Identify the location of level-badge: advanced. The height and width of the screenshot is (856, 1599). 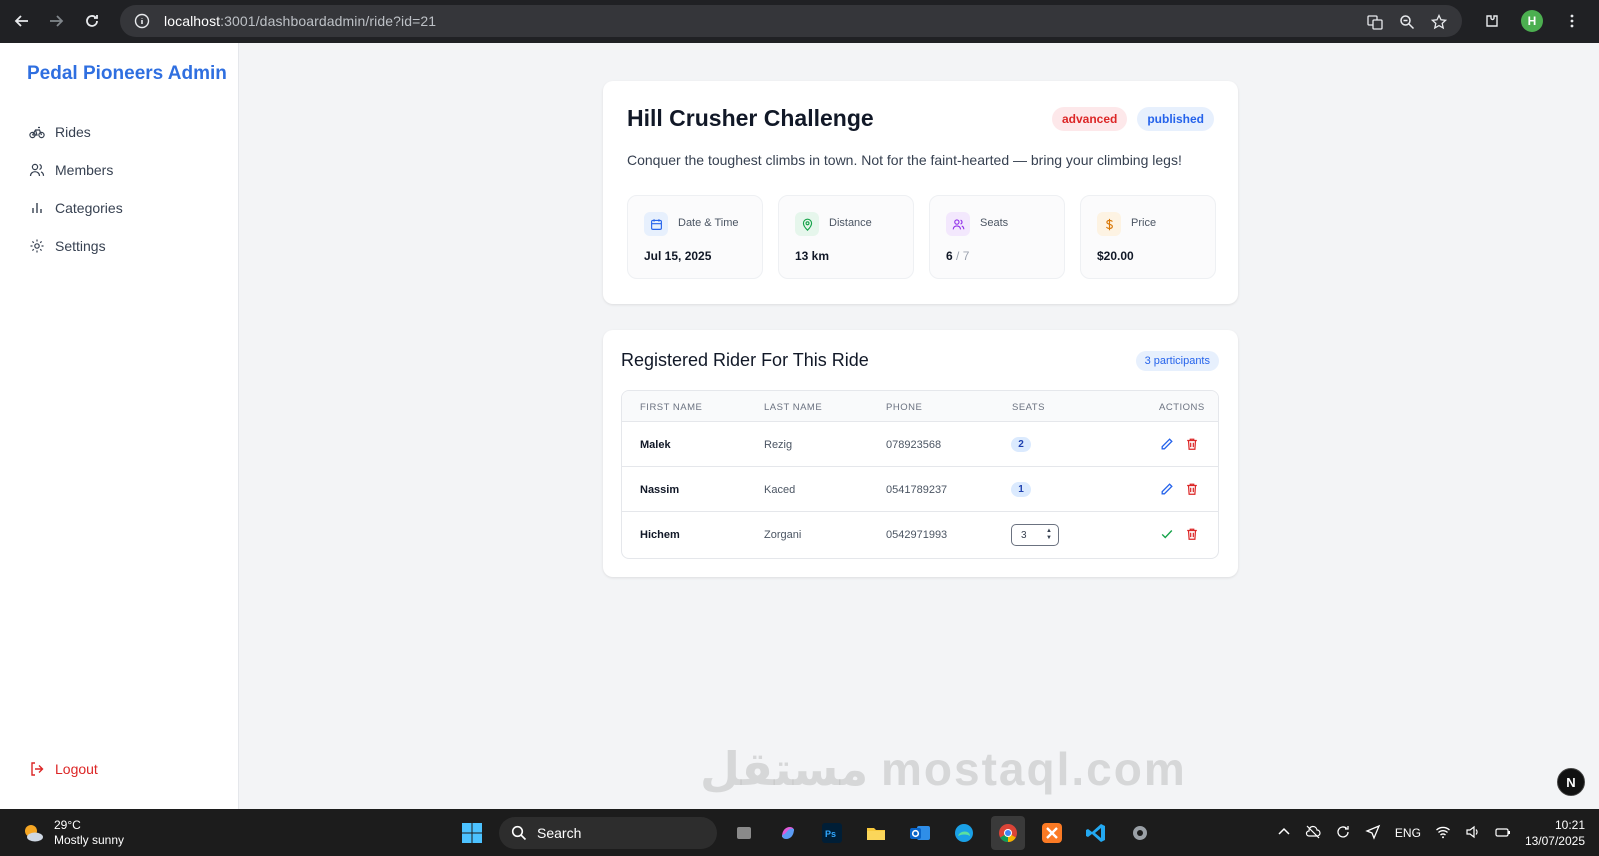
(1089, 119).